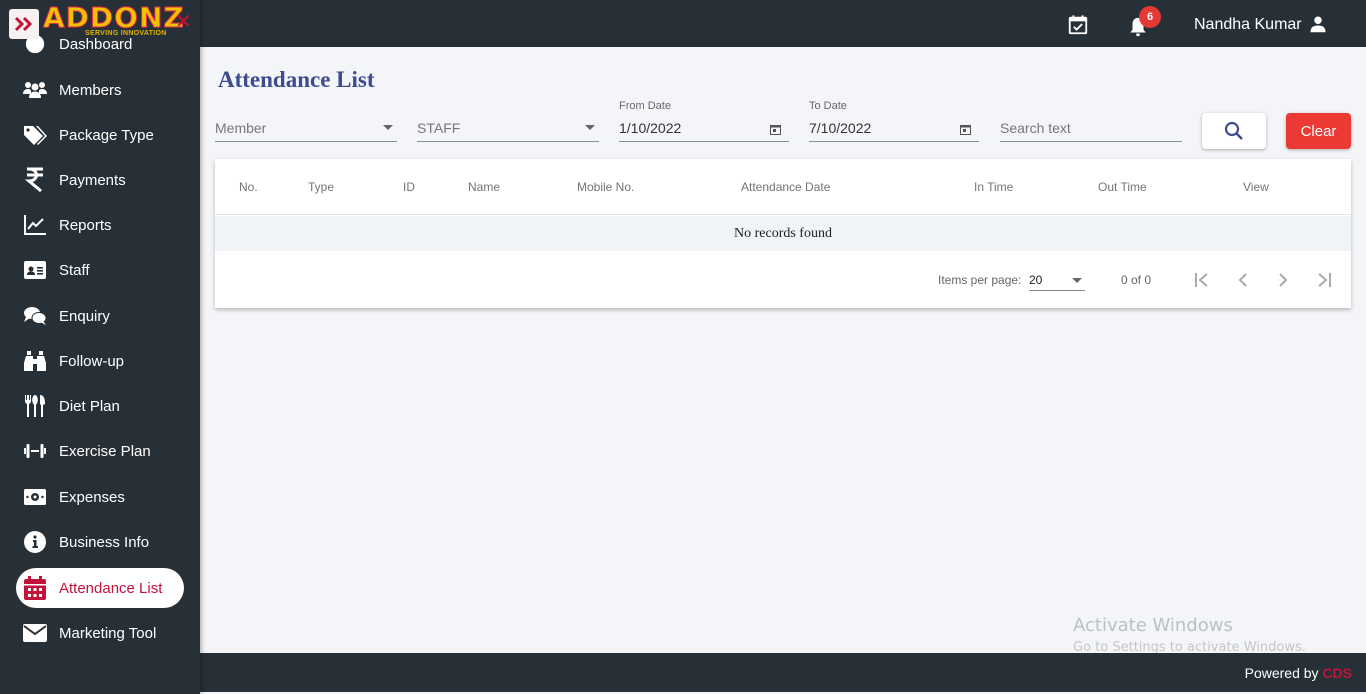 This screenshot has height=694, width=1366. What do you see at coordinates (100, 270) in the screenshot?
I see `sidebar-item-staff: Staff` at bounding box center [100, 270].